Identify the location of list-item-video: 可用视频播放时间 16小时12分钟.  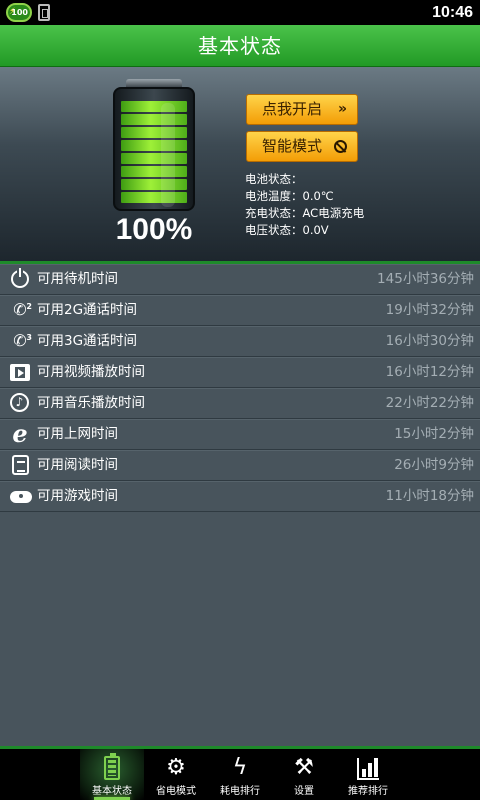
(240, 372).